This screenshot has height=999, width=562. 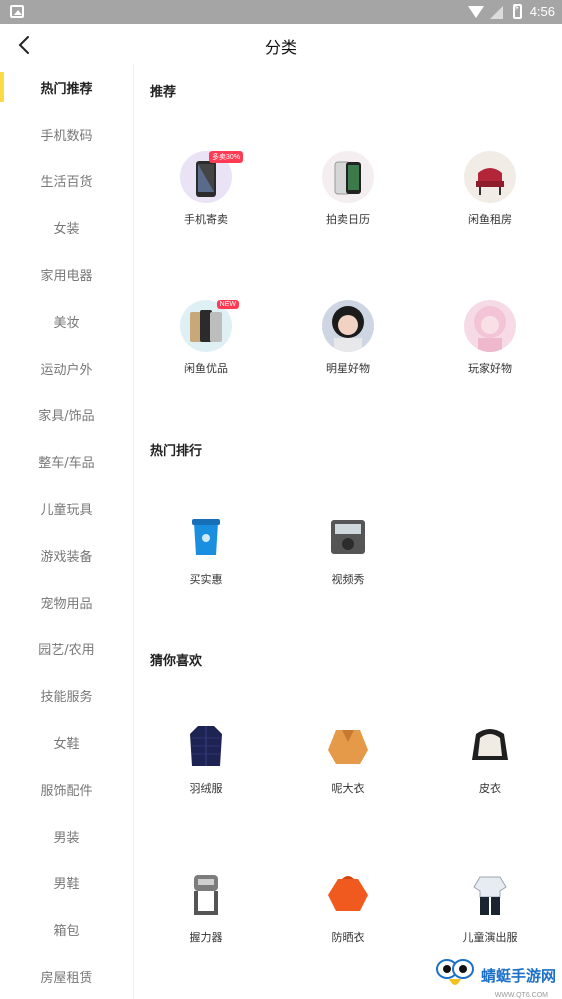 What do you see at coordinates (490, 219) in the screenshot?
I see `grid-label: 闲鱼租房` at bounding box center [490, 219].